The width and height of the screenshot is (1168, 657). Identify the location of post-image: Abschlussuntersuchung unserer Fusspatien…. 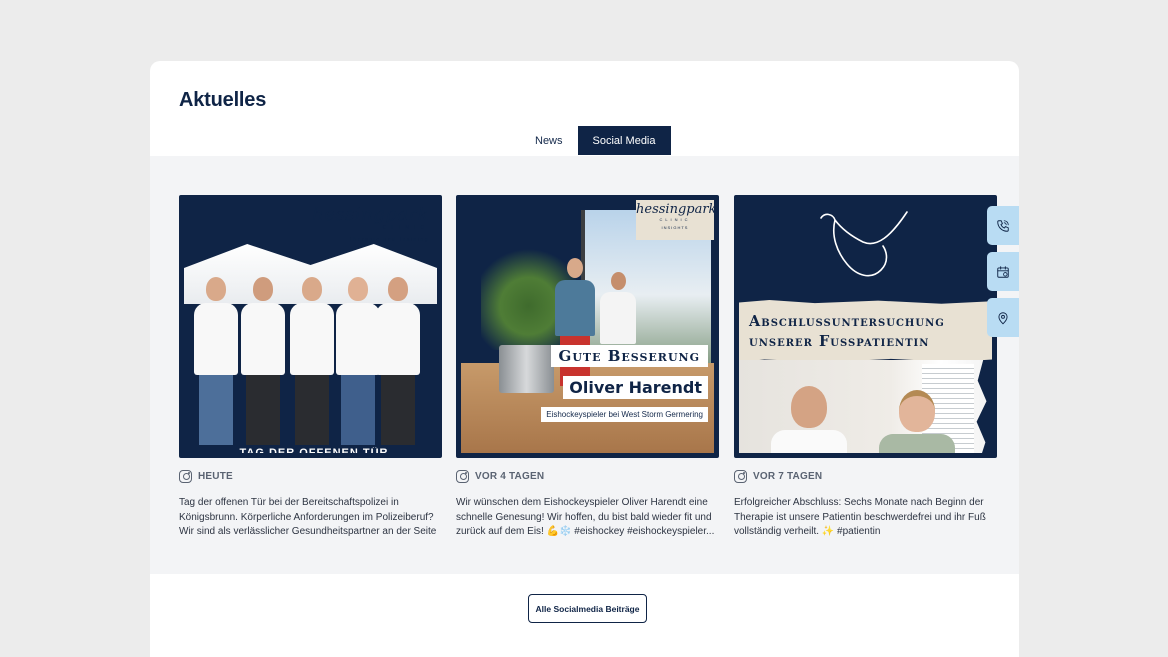
(865, 326).